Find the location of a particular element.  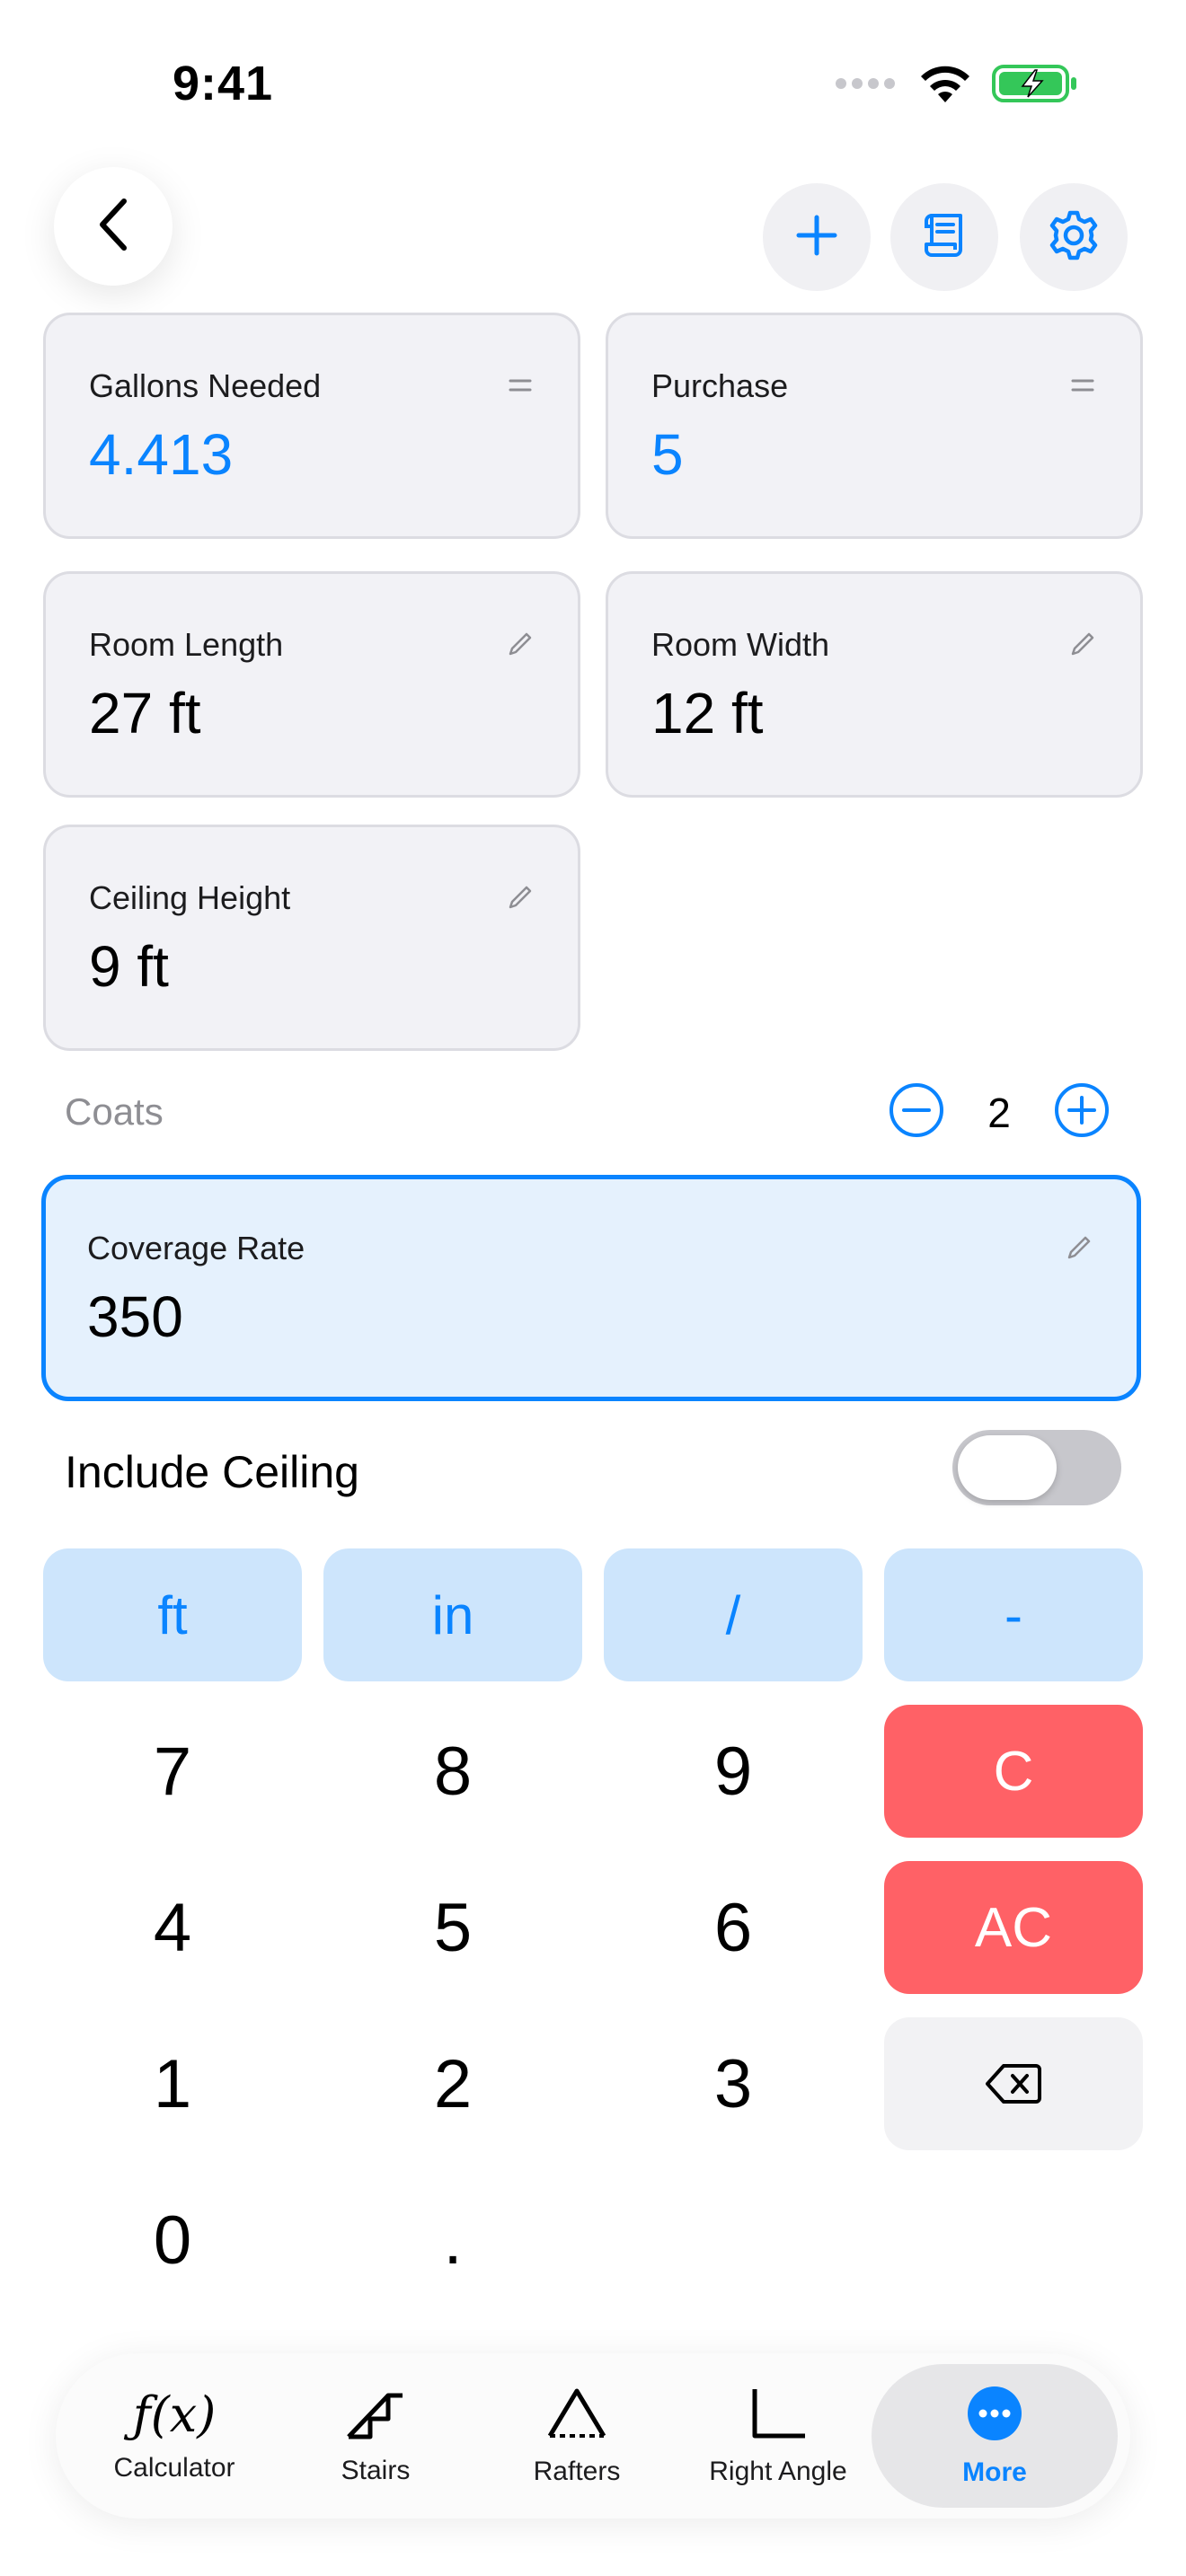

key-5: 5 is located at coordinates (452, 1927).